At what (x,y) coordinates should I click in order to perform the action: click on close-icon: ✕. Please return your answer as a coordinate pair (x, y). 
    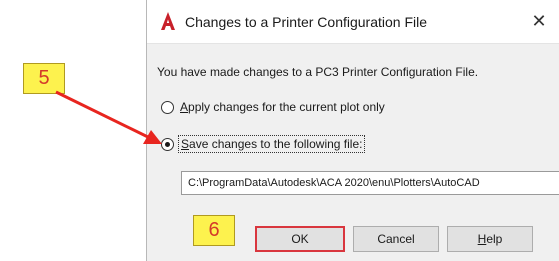
    Looking at the image, I should click on (538, 22).